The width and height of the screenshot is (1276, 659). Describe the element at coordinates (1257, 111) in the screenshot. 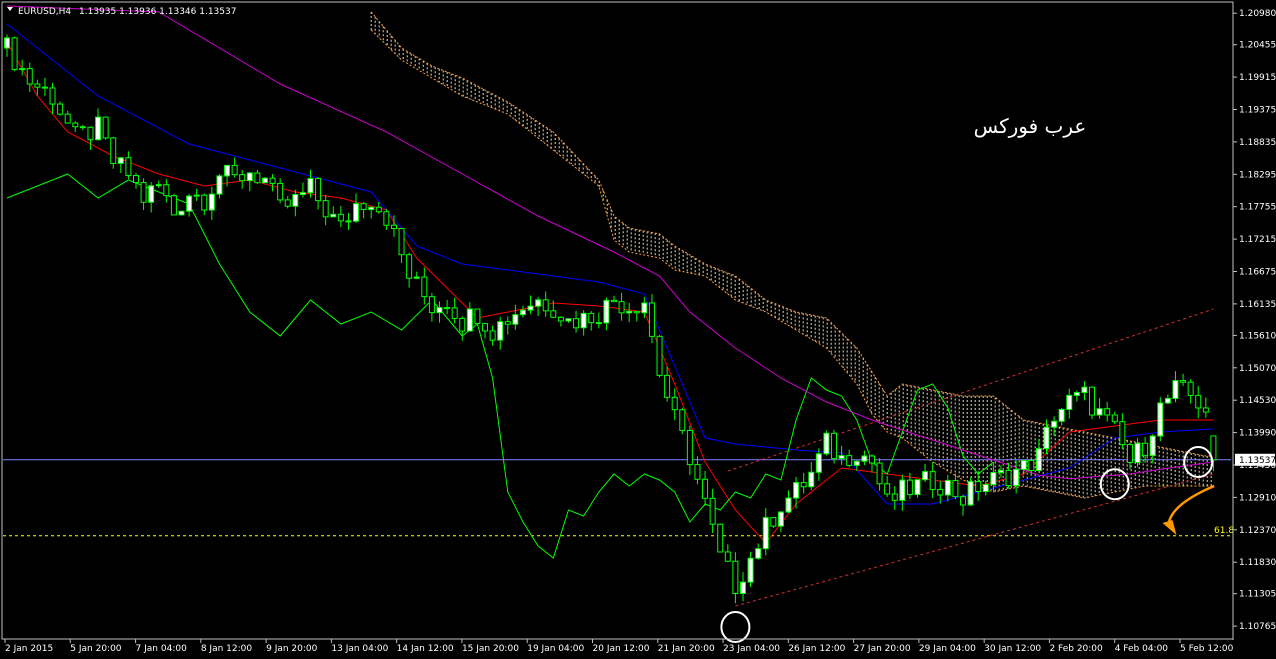

I see `y-tick-label: 1.19375` at that location.